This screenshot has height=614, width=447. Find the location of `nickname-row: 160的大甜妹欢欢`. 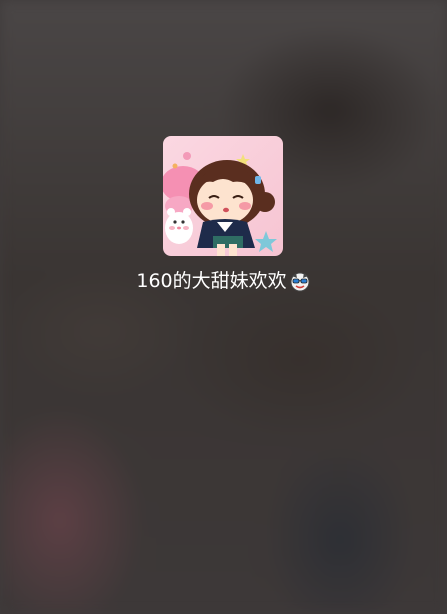

nickname-row: 160的大甜妹欢欢 is located at coordinates (223, 281).